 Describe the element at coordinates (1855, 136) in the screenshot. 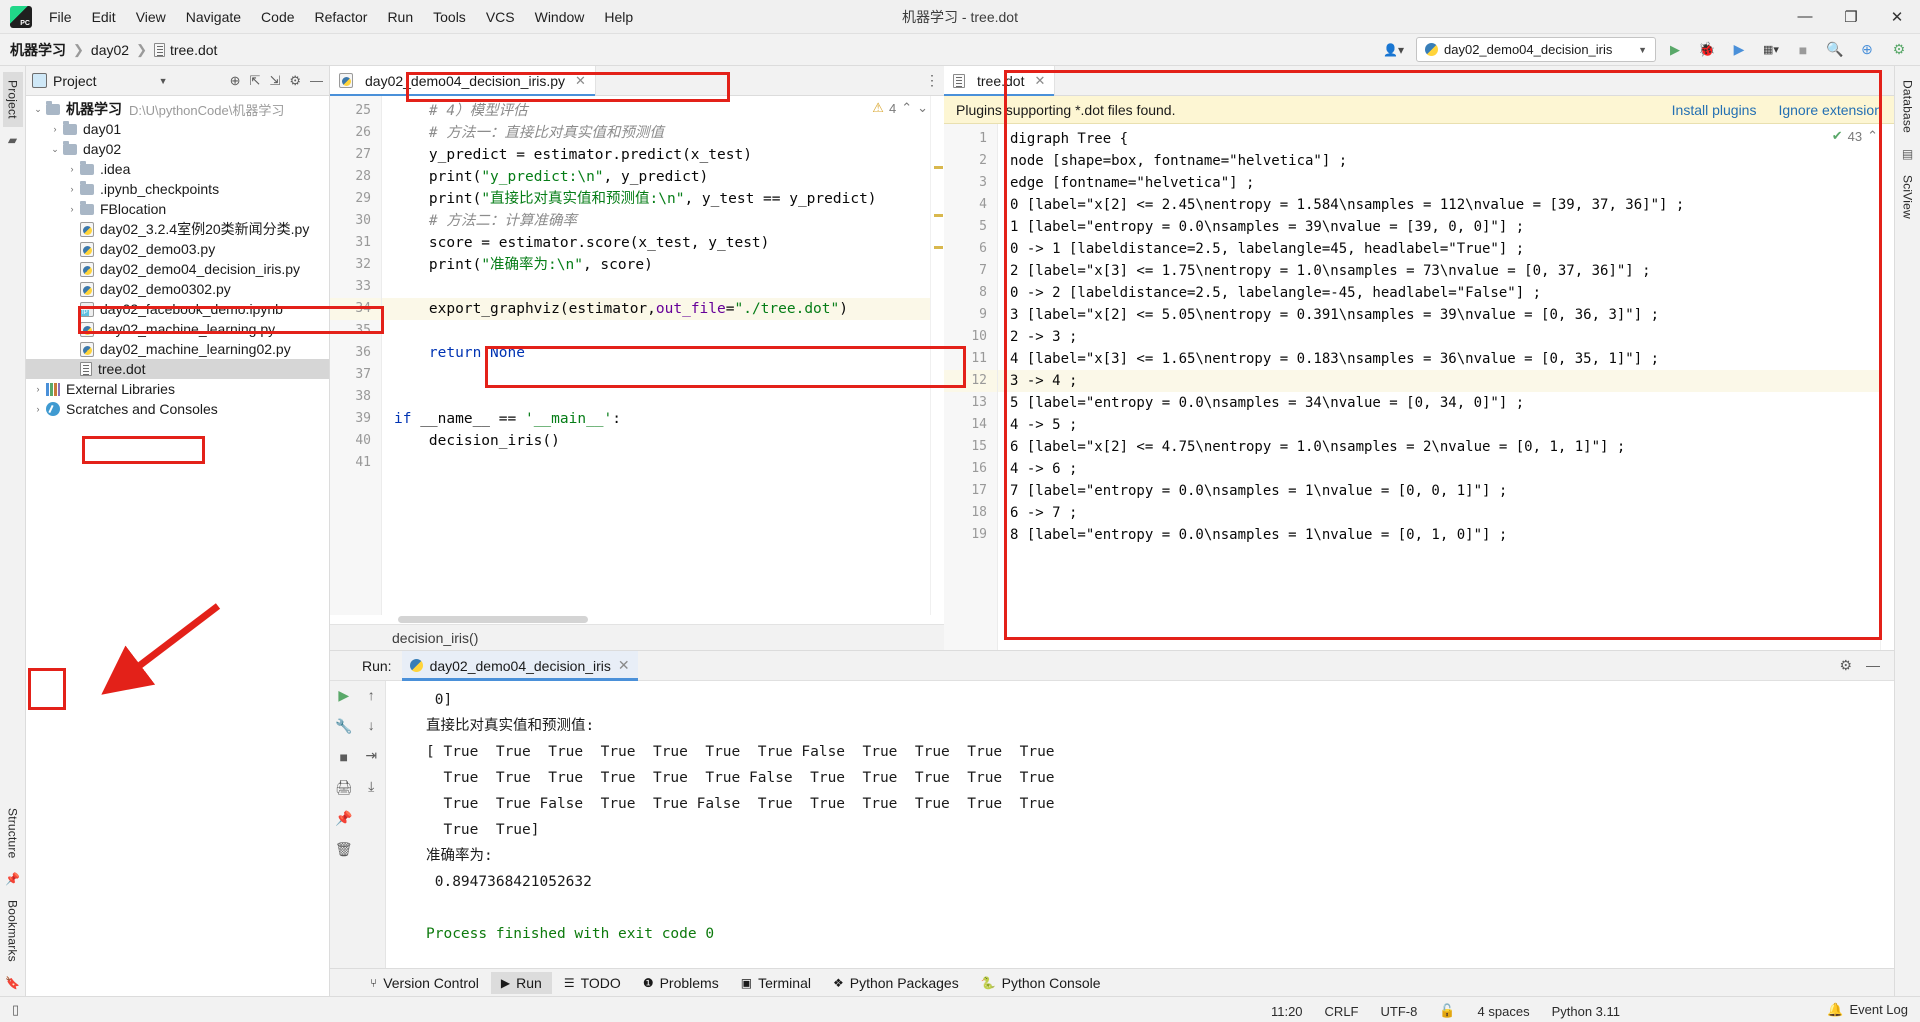

I see `inspection-widget-right: ✔ 43 ⌃` at that location.